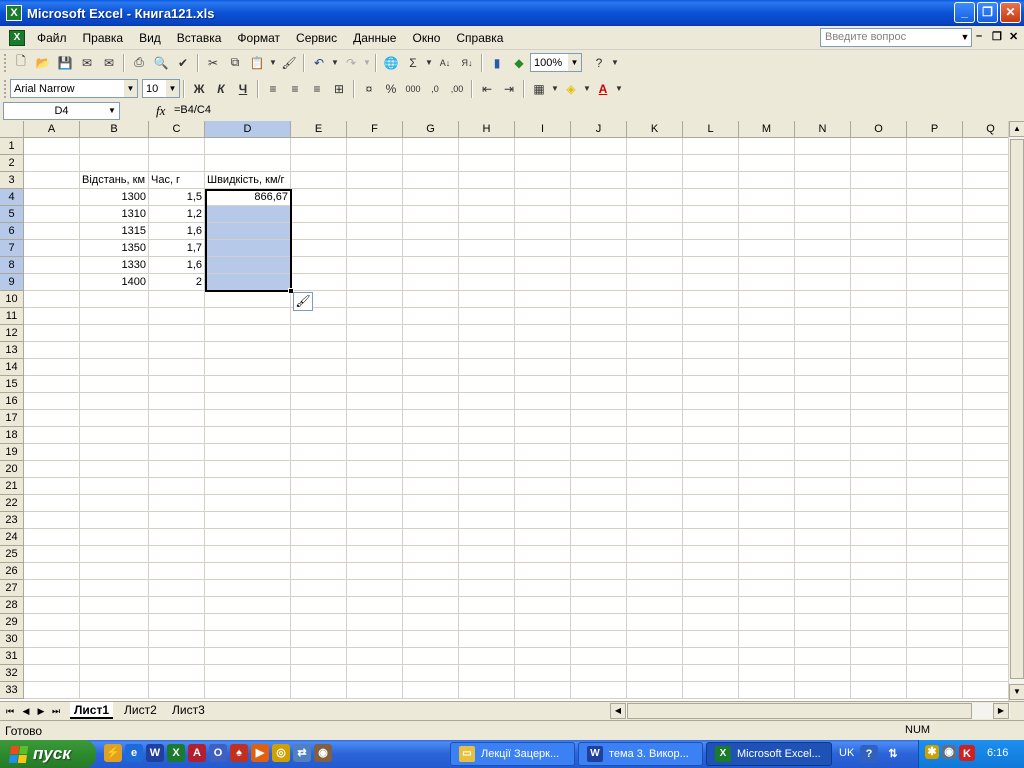  What do you see at coordinates (487, 588) in the screenshot?
I see `cell-h27` at bounding box center [487, 588].